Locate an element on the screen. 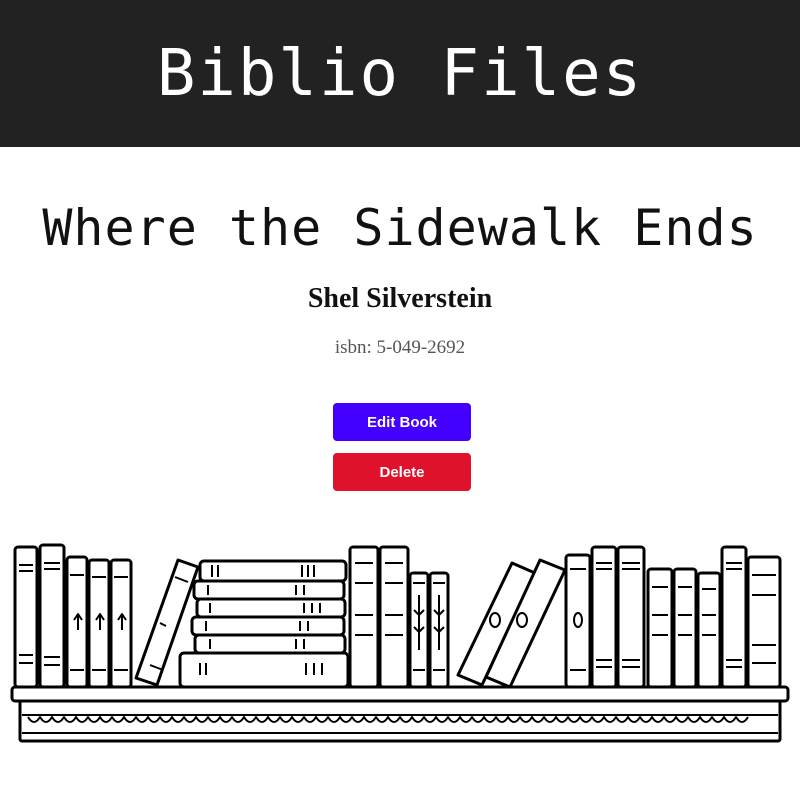  book-isbn: isbn: 5-049-2692 is located at coordinates (400, 347).